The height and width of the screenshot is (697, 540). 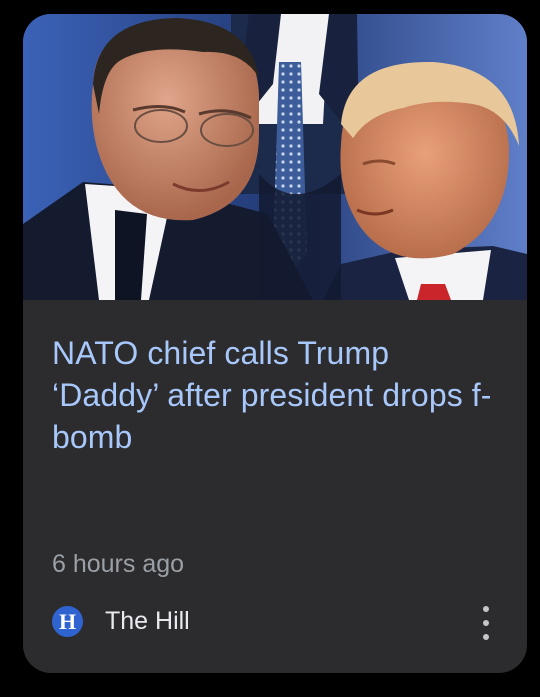 I want to click on the-hill-logo-icon: H, so click(x=67, y=621).